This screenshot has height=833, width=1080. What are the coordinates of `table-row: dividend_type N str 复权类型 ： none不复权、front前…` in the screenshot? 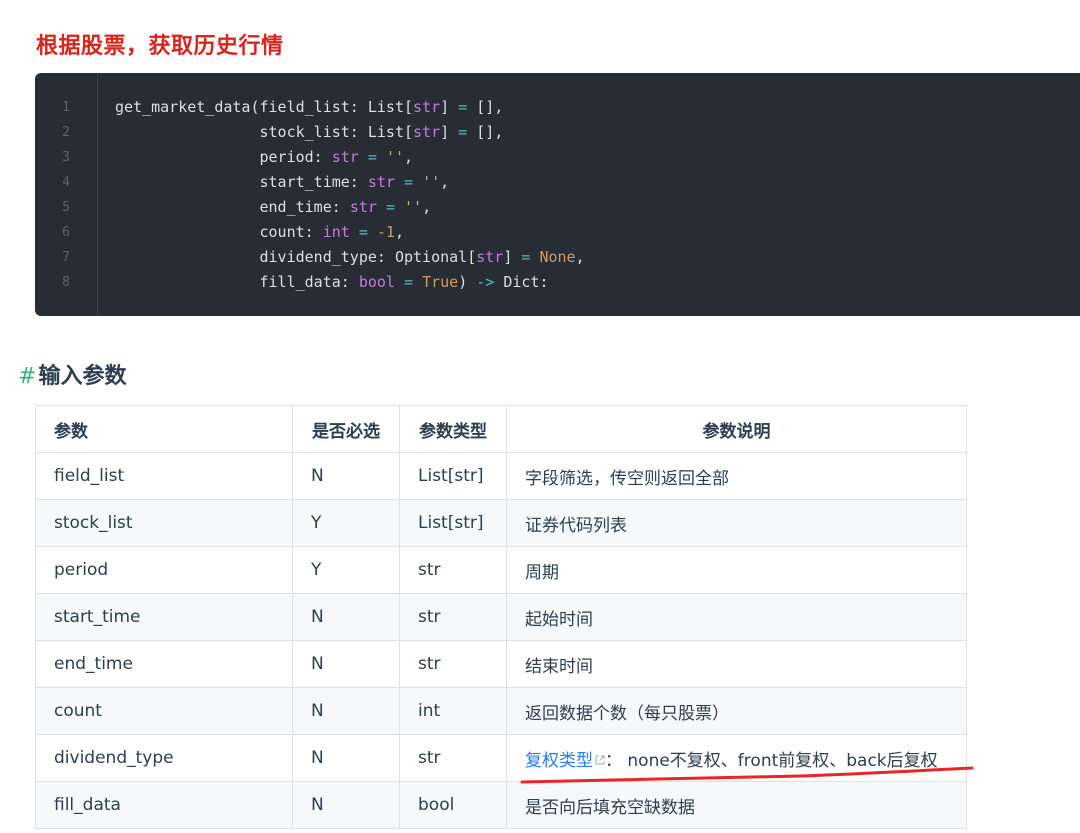 It's located at (501, 758).